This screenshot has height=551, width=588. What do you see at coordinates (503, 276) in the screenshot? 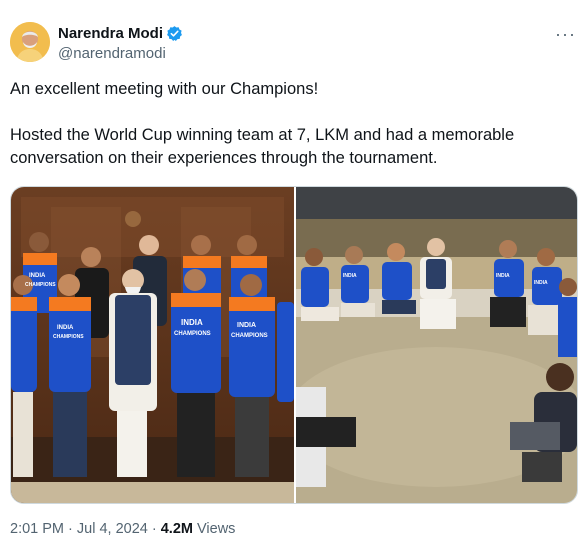
I see `jersey-india-6: INDIA` at bounding box center [503, 276].